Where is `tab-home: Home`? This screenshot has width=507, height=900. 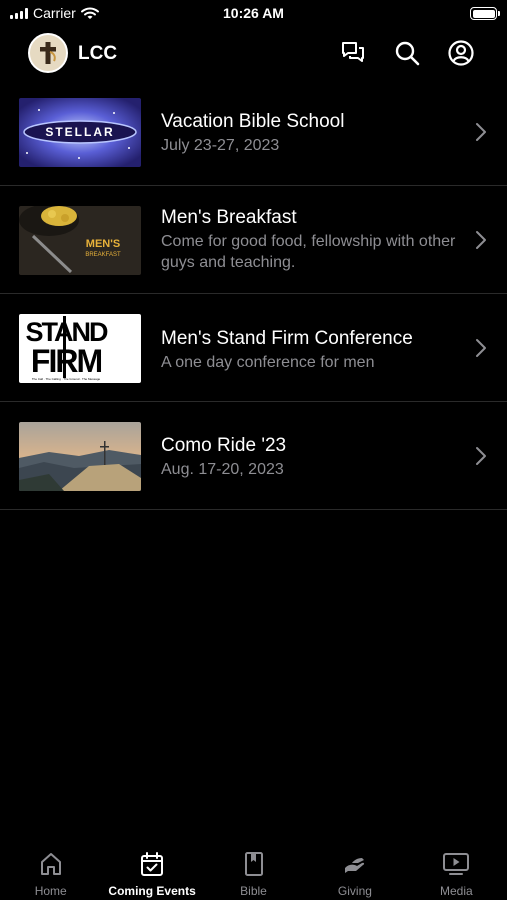
tab-home: Home is located at coordinates (50, 870).